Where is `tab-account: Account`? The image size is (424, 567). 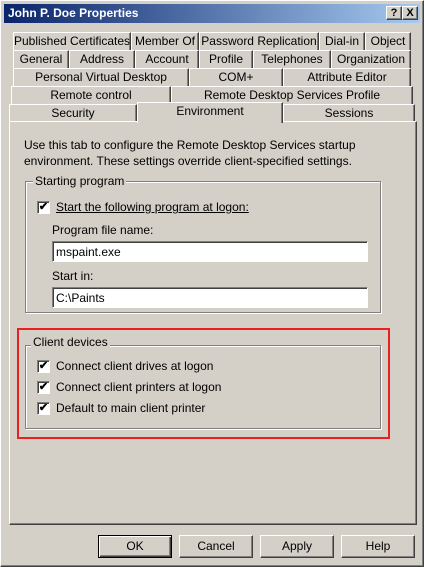
tab-account: Account is located at coordinates (167, 59).